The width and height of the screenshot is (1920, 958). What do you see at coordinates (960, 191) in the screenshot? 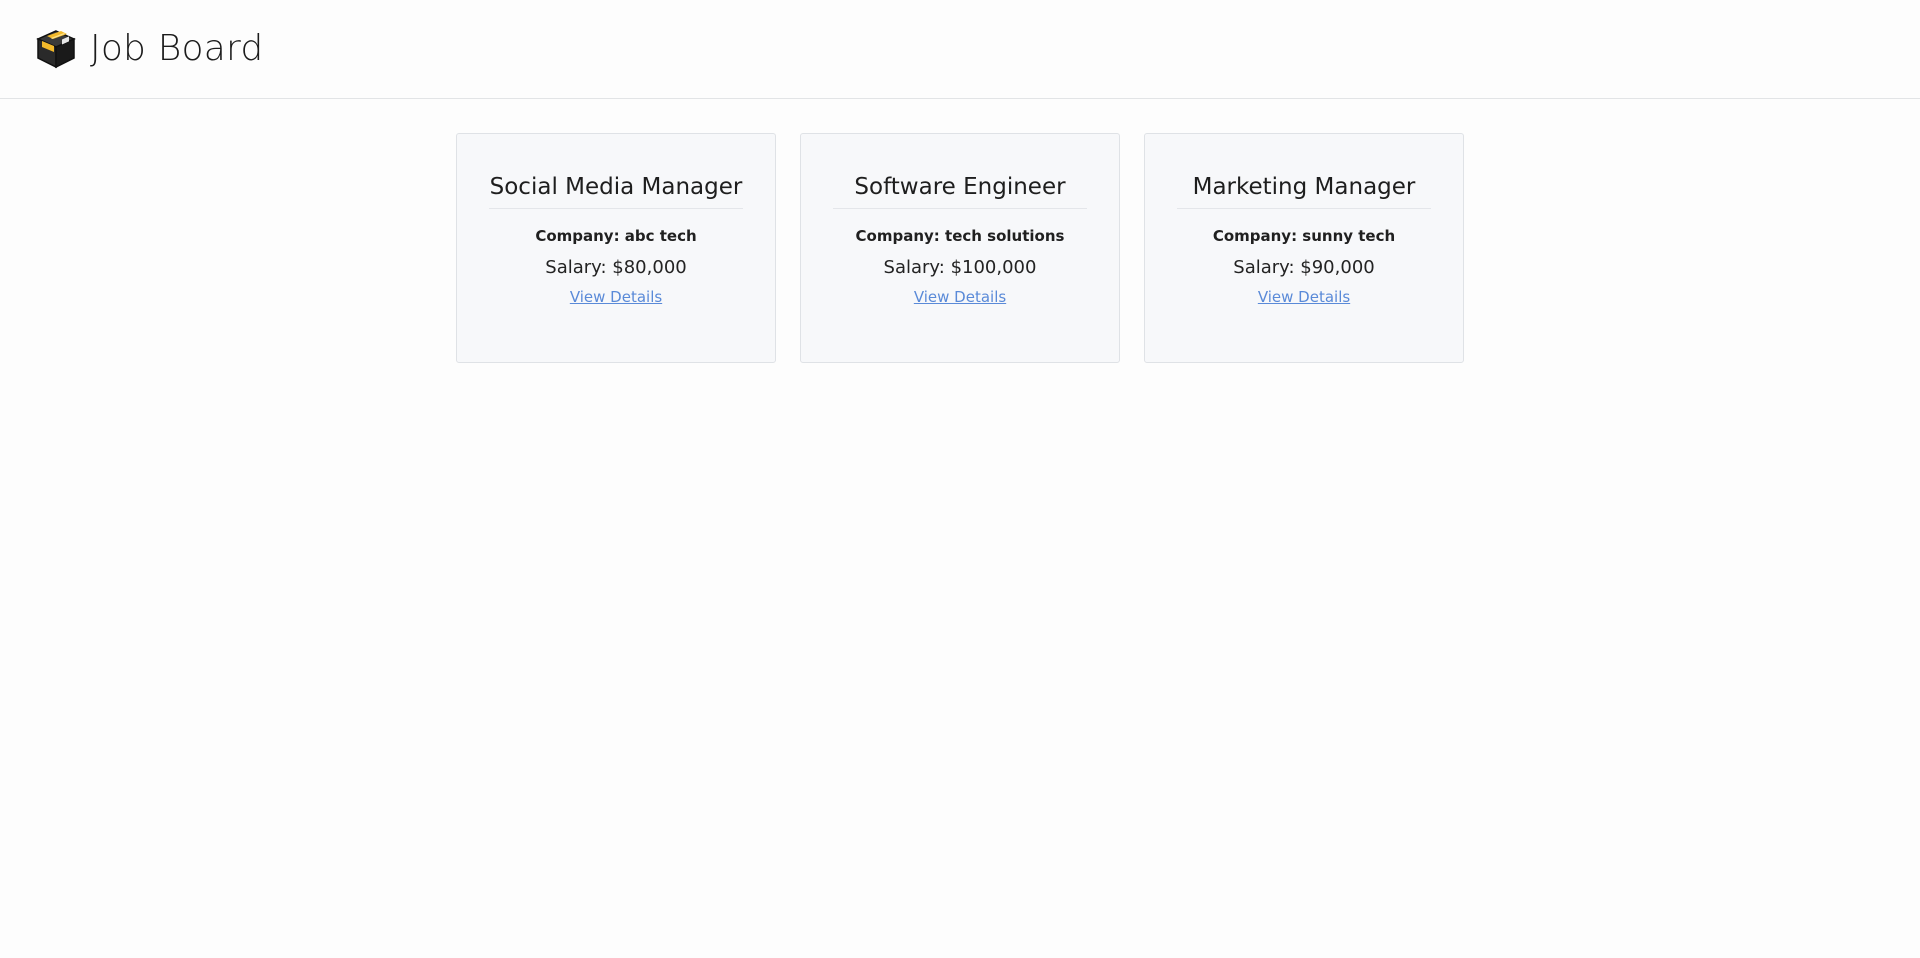
I see `job-title: Software Engineer` at bounding box center [960, 191].